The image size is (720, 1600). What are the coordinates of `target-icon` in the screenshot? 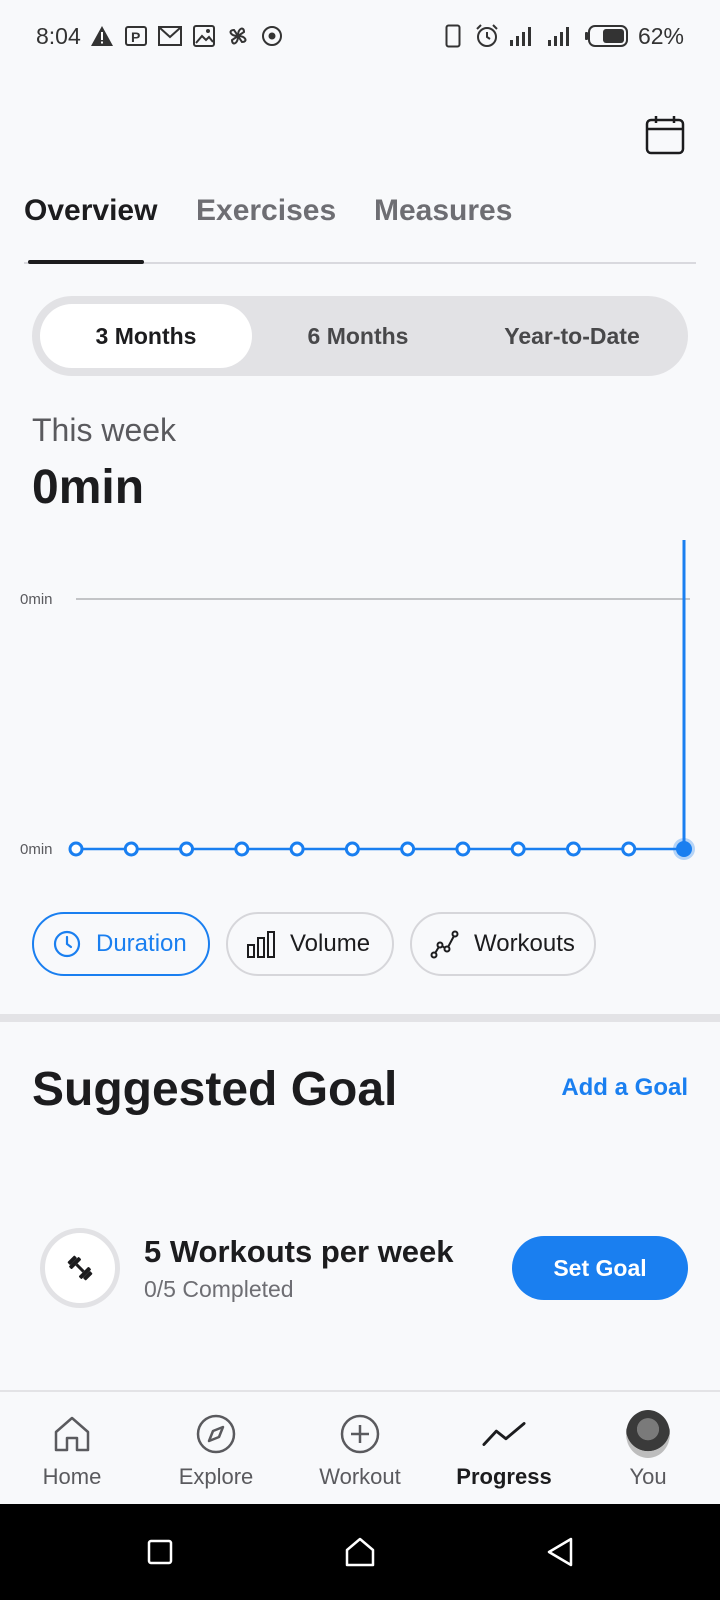 It's located at (272, 36).